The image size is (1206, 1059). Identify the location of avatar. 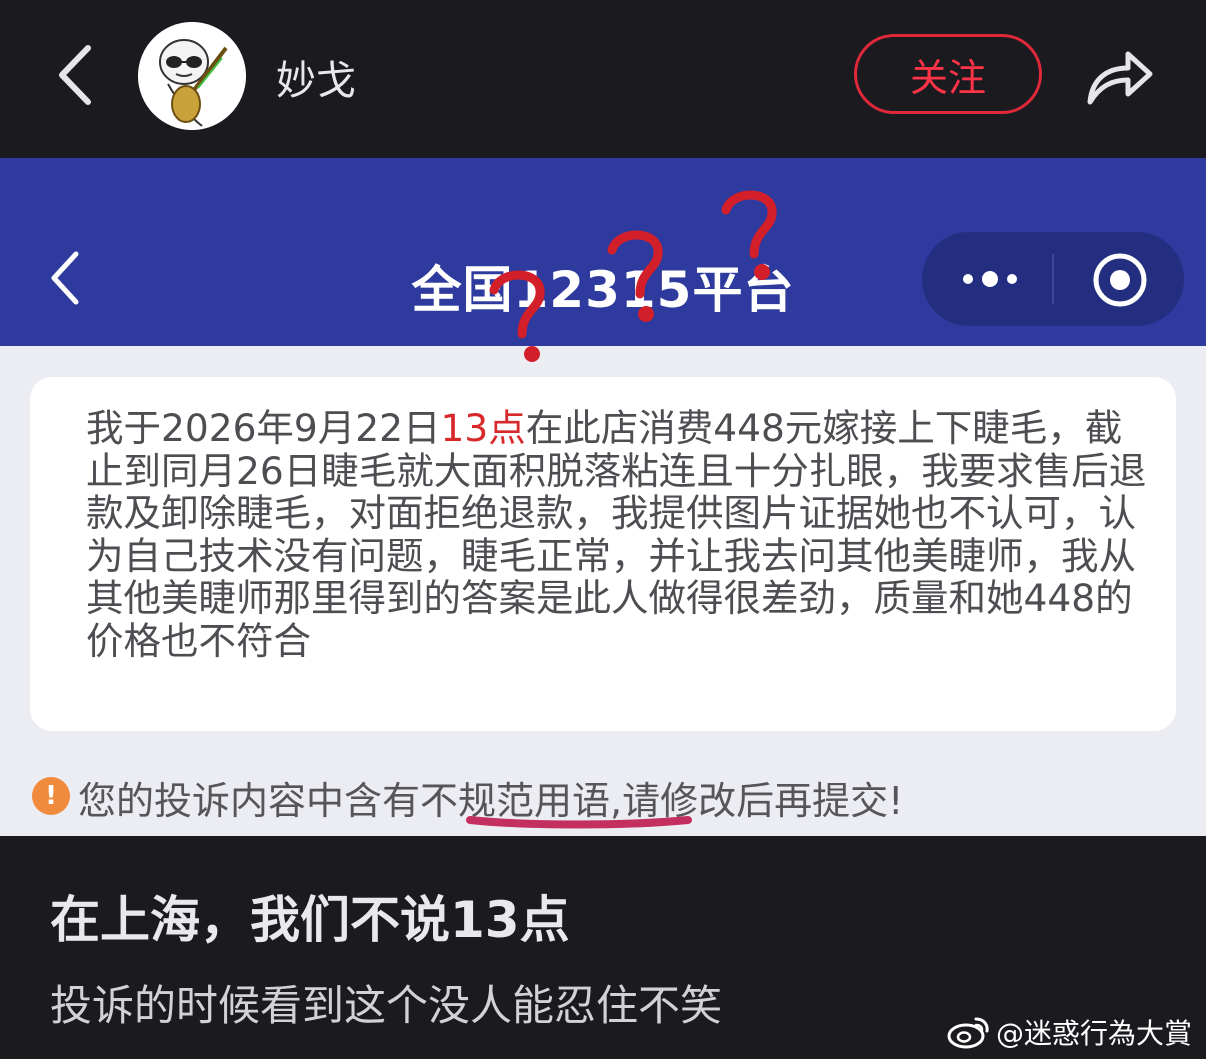
(192, 76).